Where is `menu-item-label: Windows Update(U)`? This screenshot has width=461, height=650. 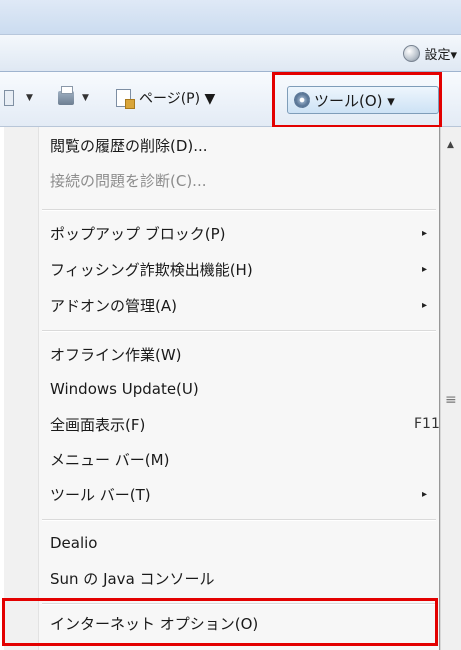
menu-item-label: Windows Update(U) is located at coordinates (124, 389).